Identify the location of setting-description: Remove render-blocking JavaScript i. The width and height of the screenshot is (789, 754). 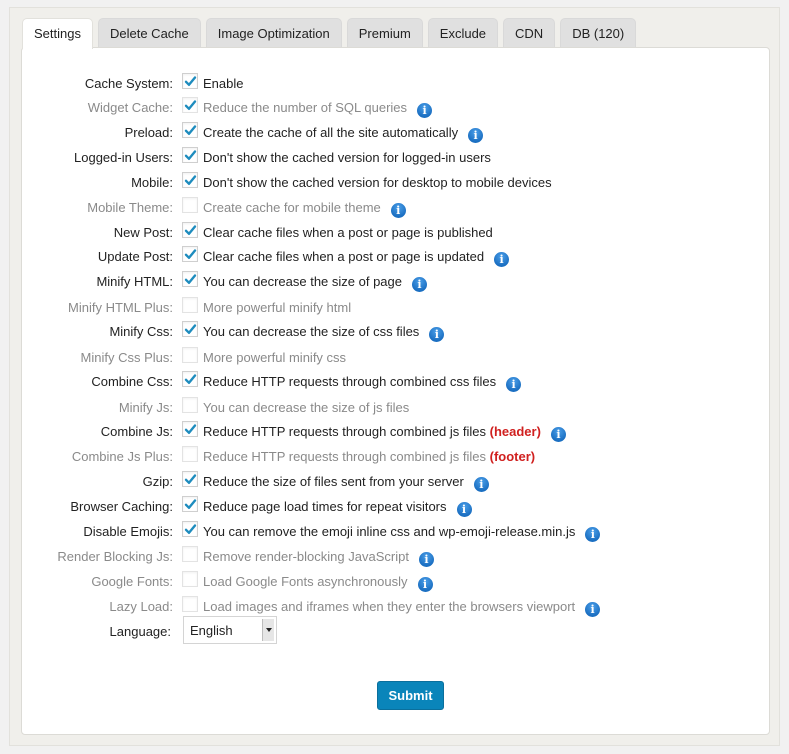
(318, 558).